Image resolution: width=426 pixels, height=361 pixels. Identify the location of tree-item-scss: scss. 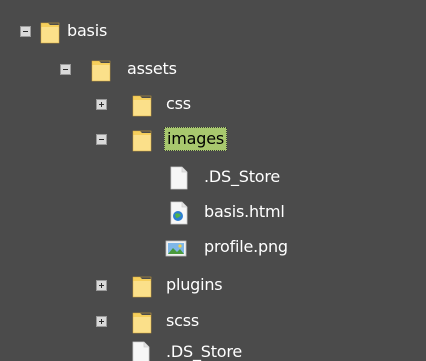
(213, 322).